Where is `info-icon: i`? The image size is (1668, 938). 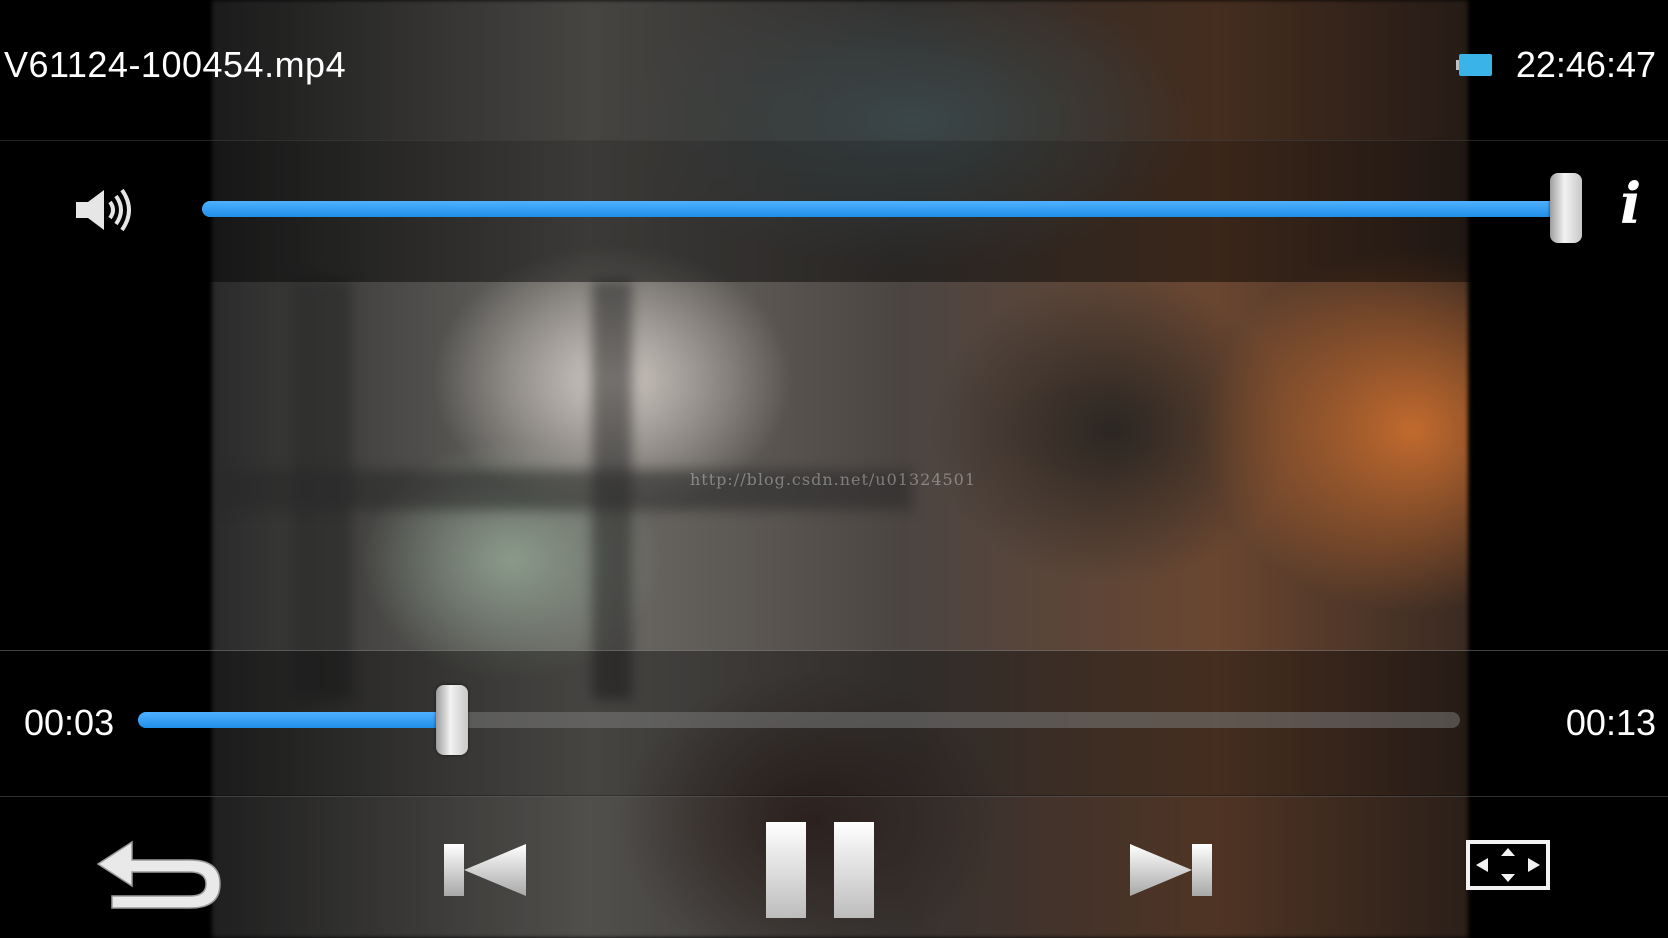 info-icon: i is located at coordinates (1630, 204).